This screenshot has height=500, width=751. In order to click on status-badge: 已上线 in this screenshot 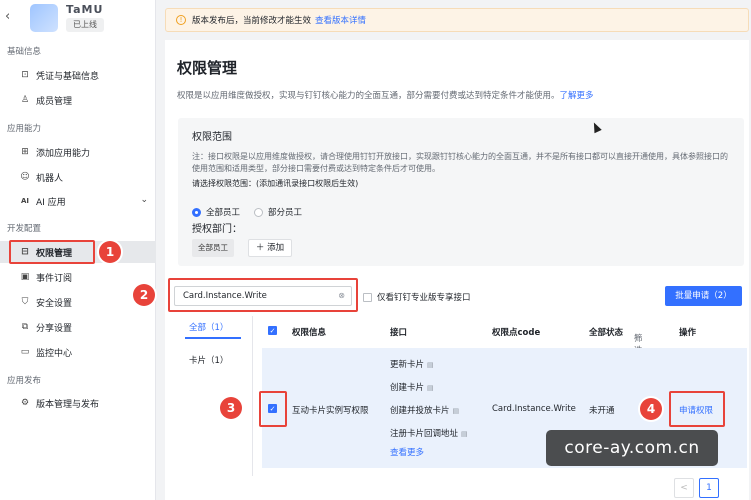, I will do `click(85, 25)`.